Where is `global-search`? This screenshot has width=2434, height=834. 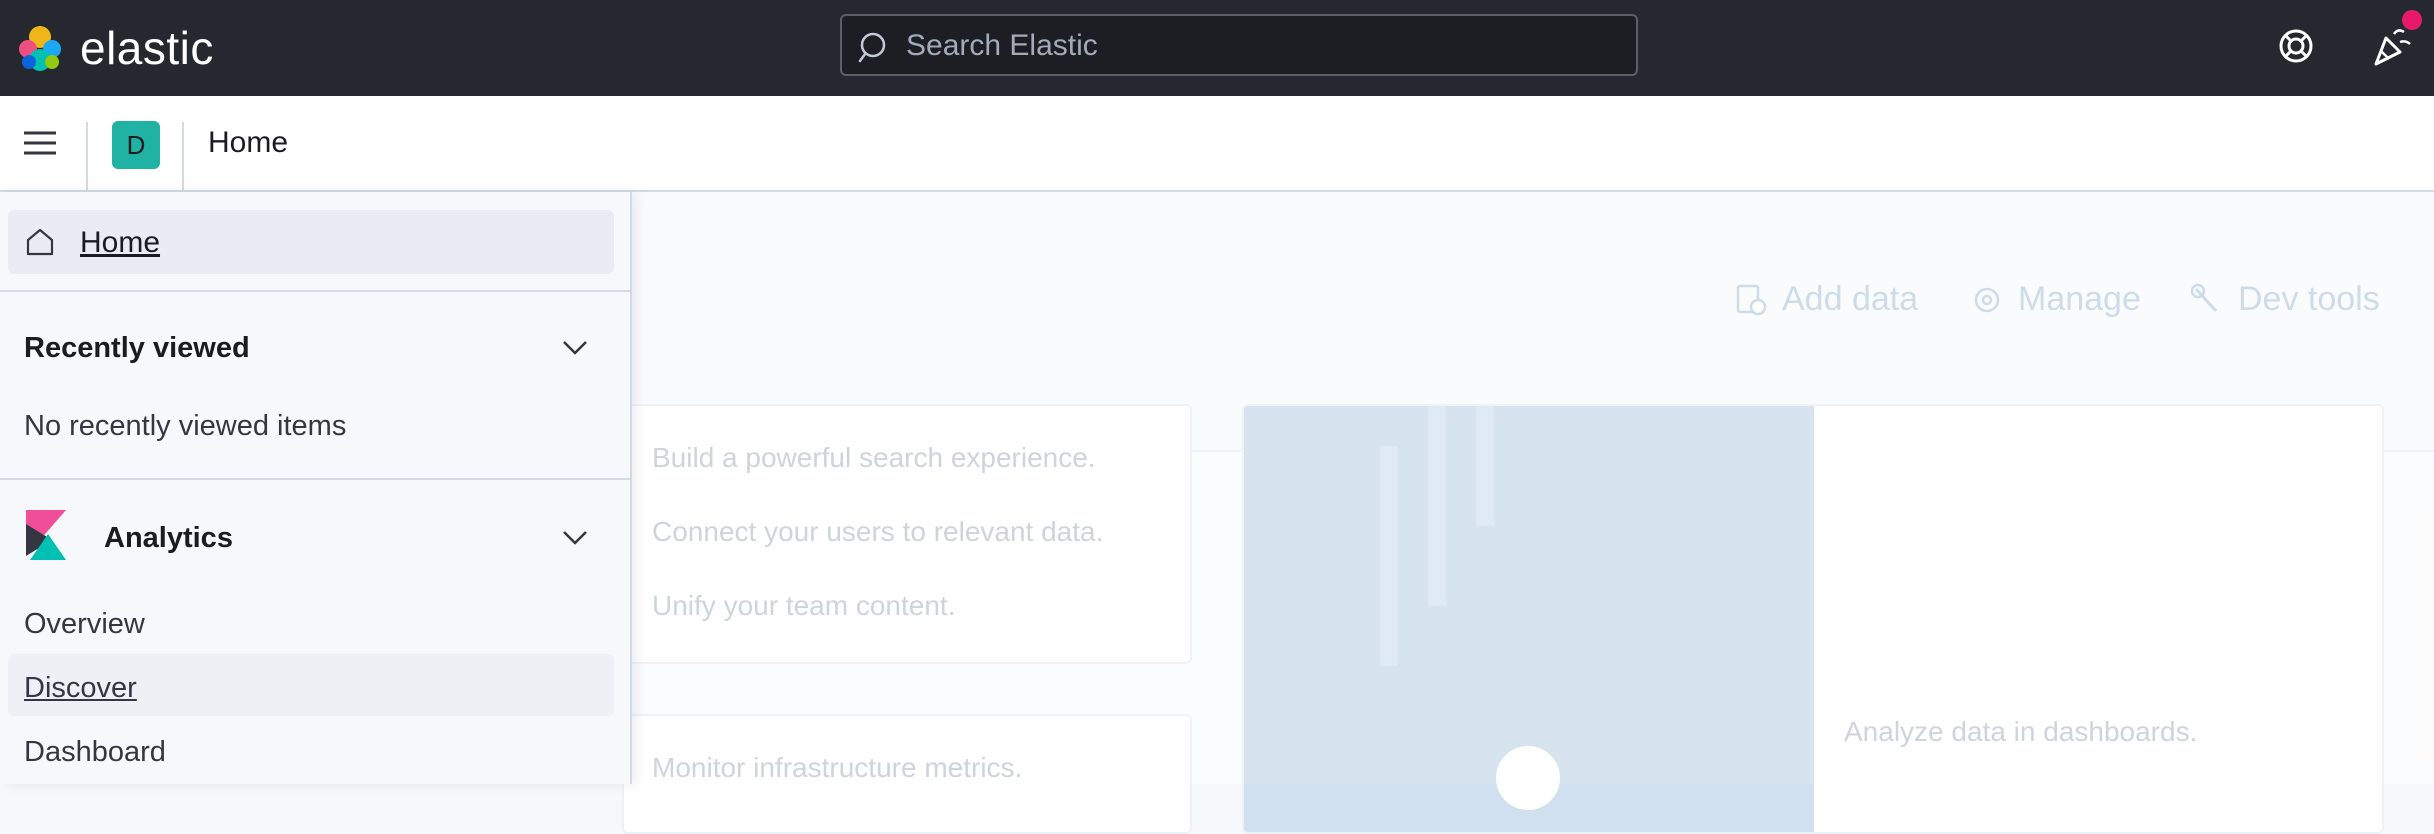 global-search is located at coordinates (1239, 45).